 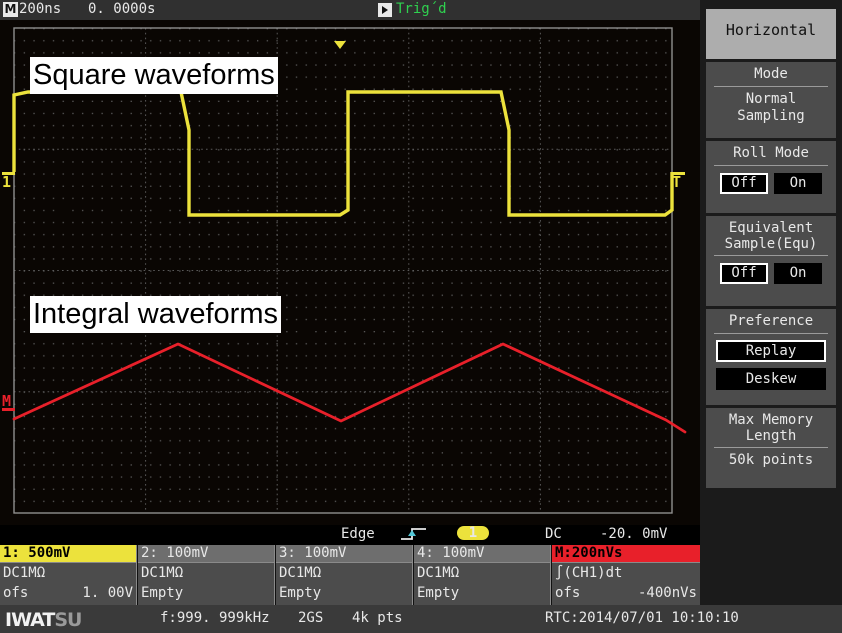 I want to click on main-timebase-badge: M, so click(x=10, y=9).